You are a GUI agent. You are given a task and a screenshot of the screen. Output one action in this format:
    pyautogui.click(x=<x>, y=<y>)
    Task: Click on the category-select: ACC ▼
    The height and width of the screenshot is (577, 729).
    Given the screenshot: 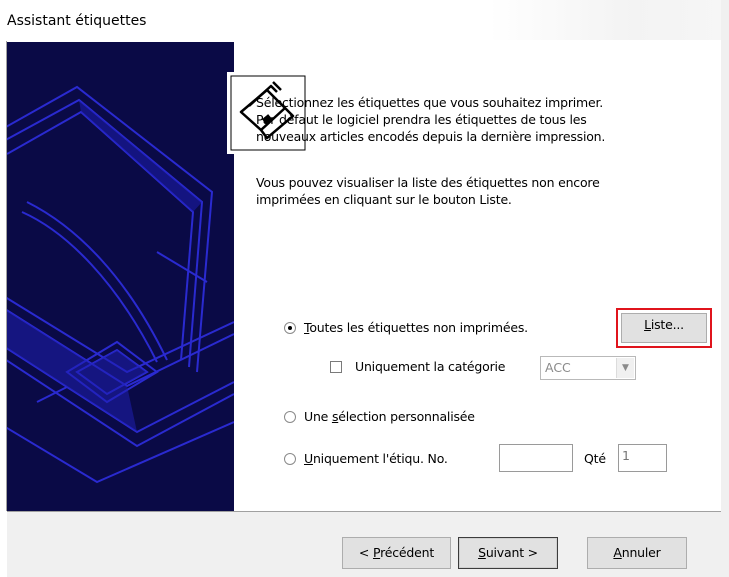 What is the action you would take?
    pyautogui.click(x=588, y=368)
    